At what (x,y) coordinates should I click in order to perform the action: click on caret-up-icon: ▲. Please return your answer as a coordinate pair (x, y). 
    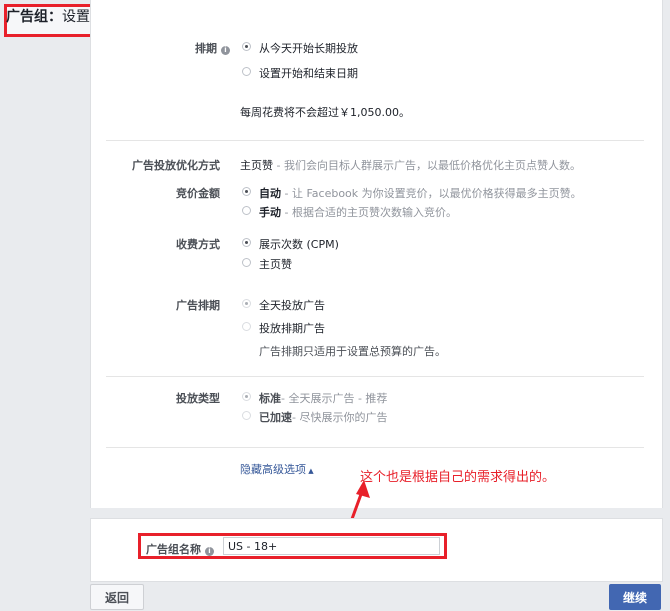
    Looking at the image, I should click on (310, 471).